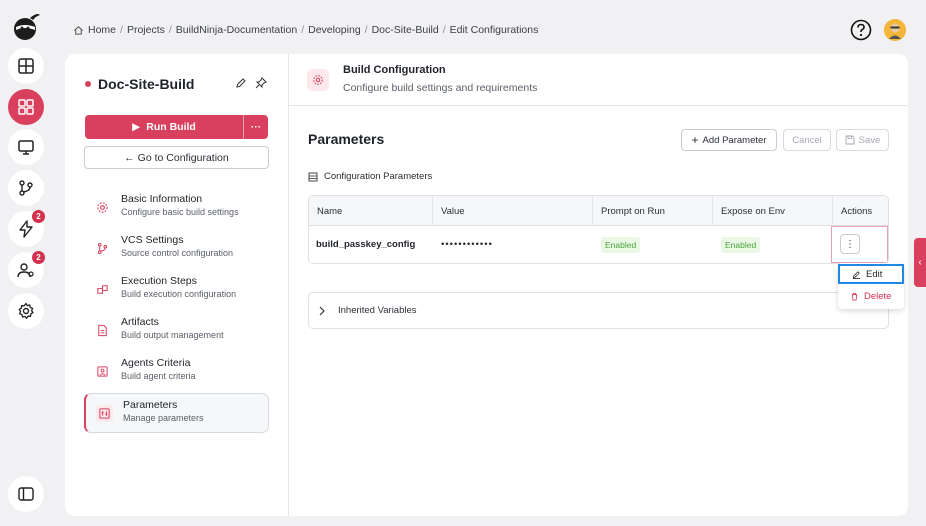 This screenshot has height=526, width=926. What do you see at coordinates (871, 274) in the screenshot?
I see `edit-menu-item: Edit` at bounding box center [871, 274].